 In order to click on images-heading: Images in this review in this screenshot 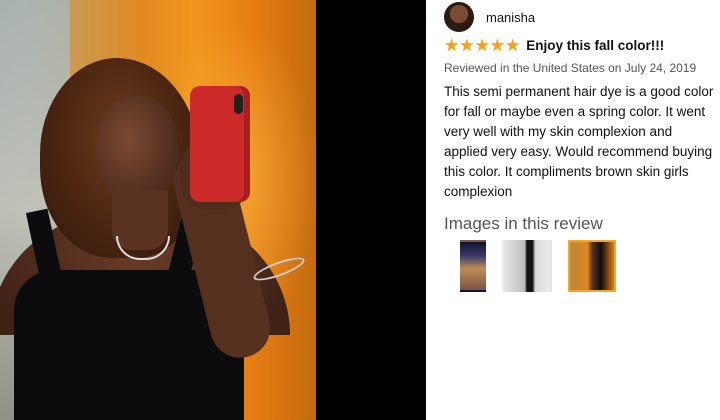, I will do `click(523, 223)`.